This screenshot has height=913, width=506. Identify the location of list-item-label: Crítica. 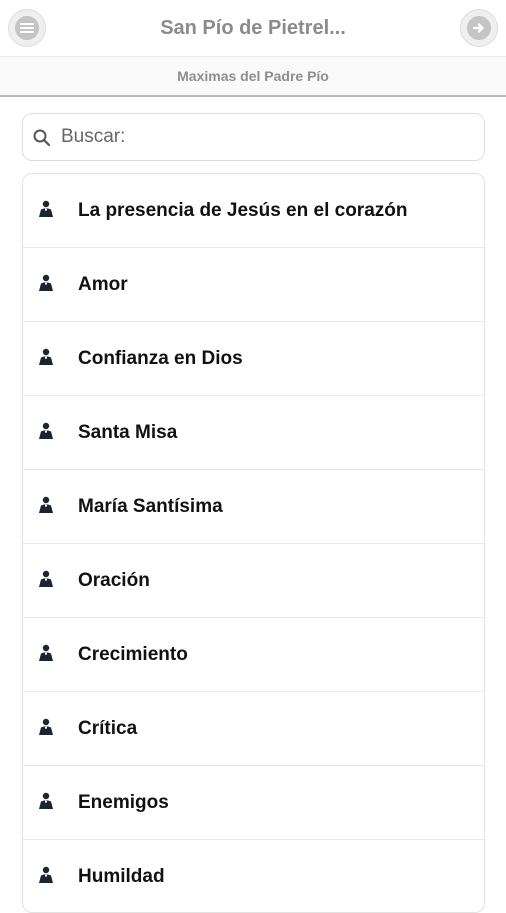
(108, 728).